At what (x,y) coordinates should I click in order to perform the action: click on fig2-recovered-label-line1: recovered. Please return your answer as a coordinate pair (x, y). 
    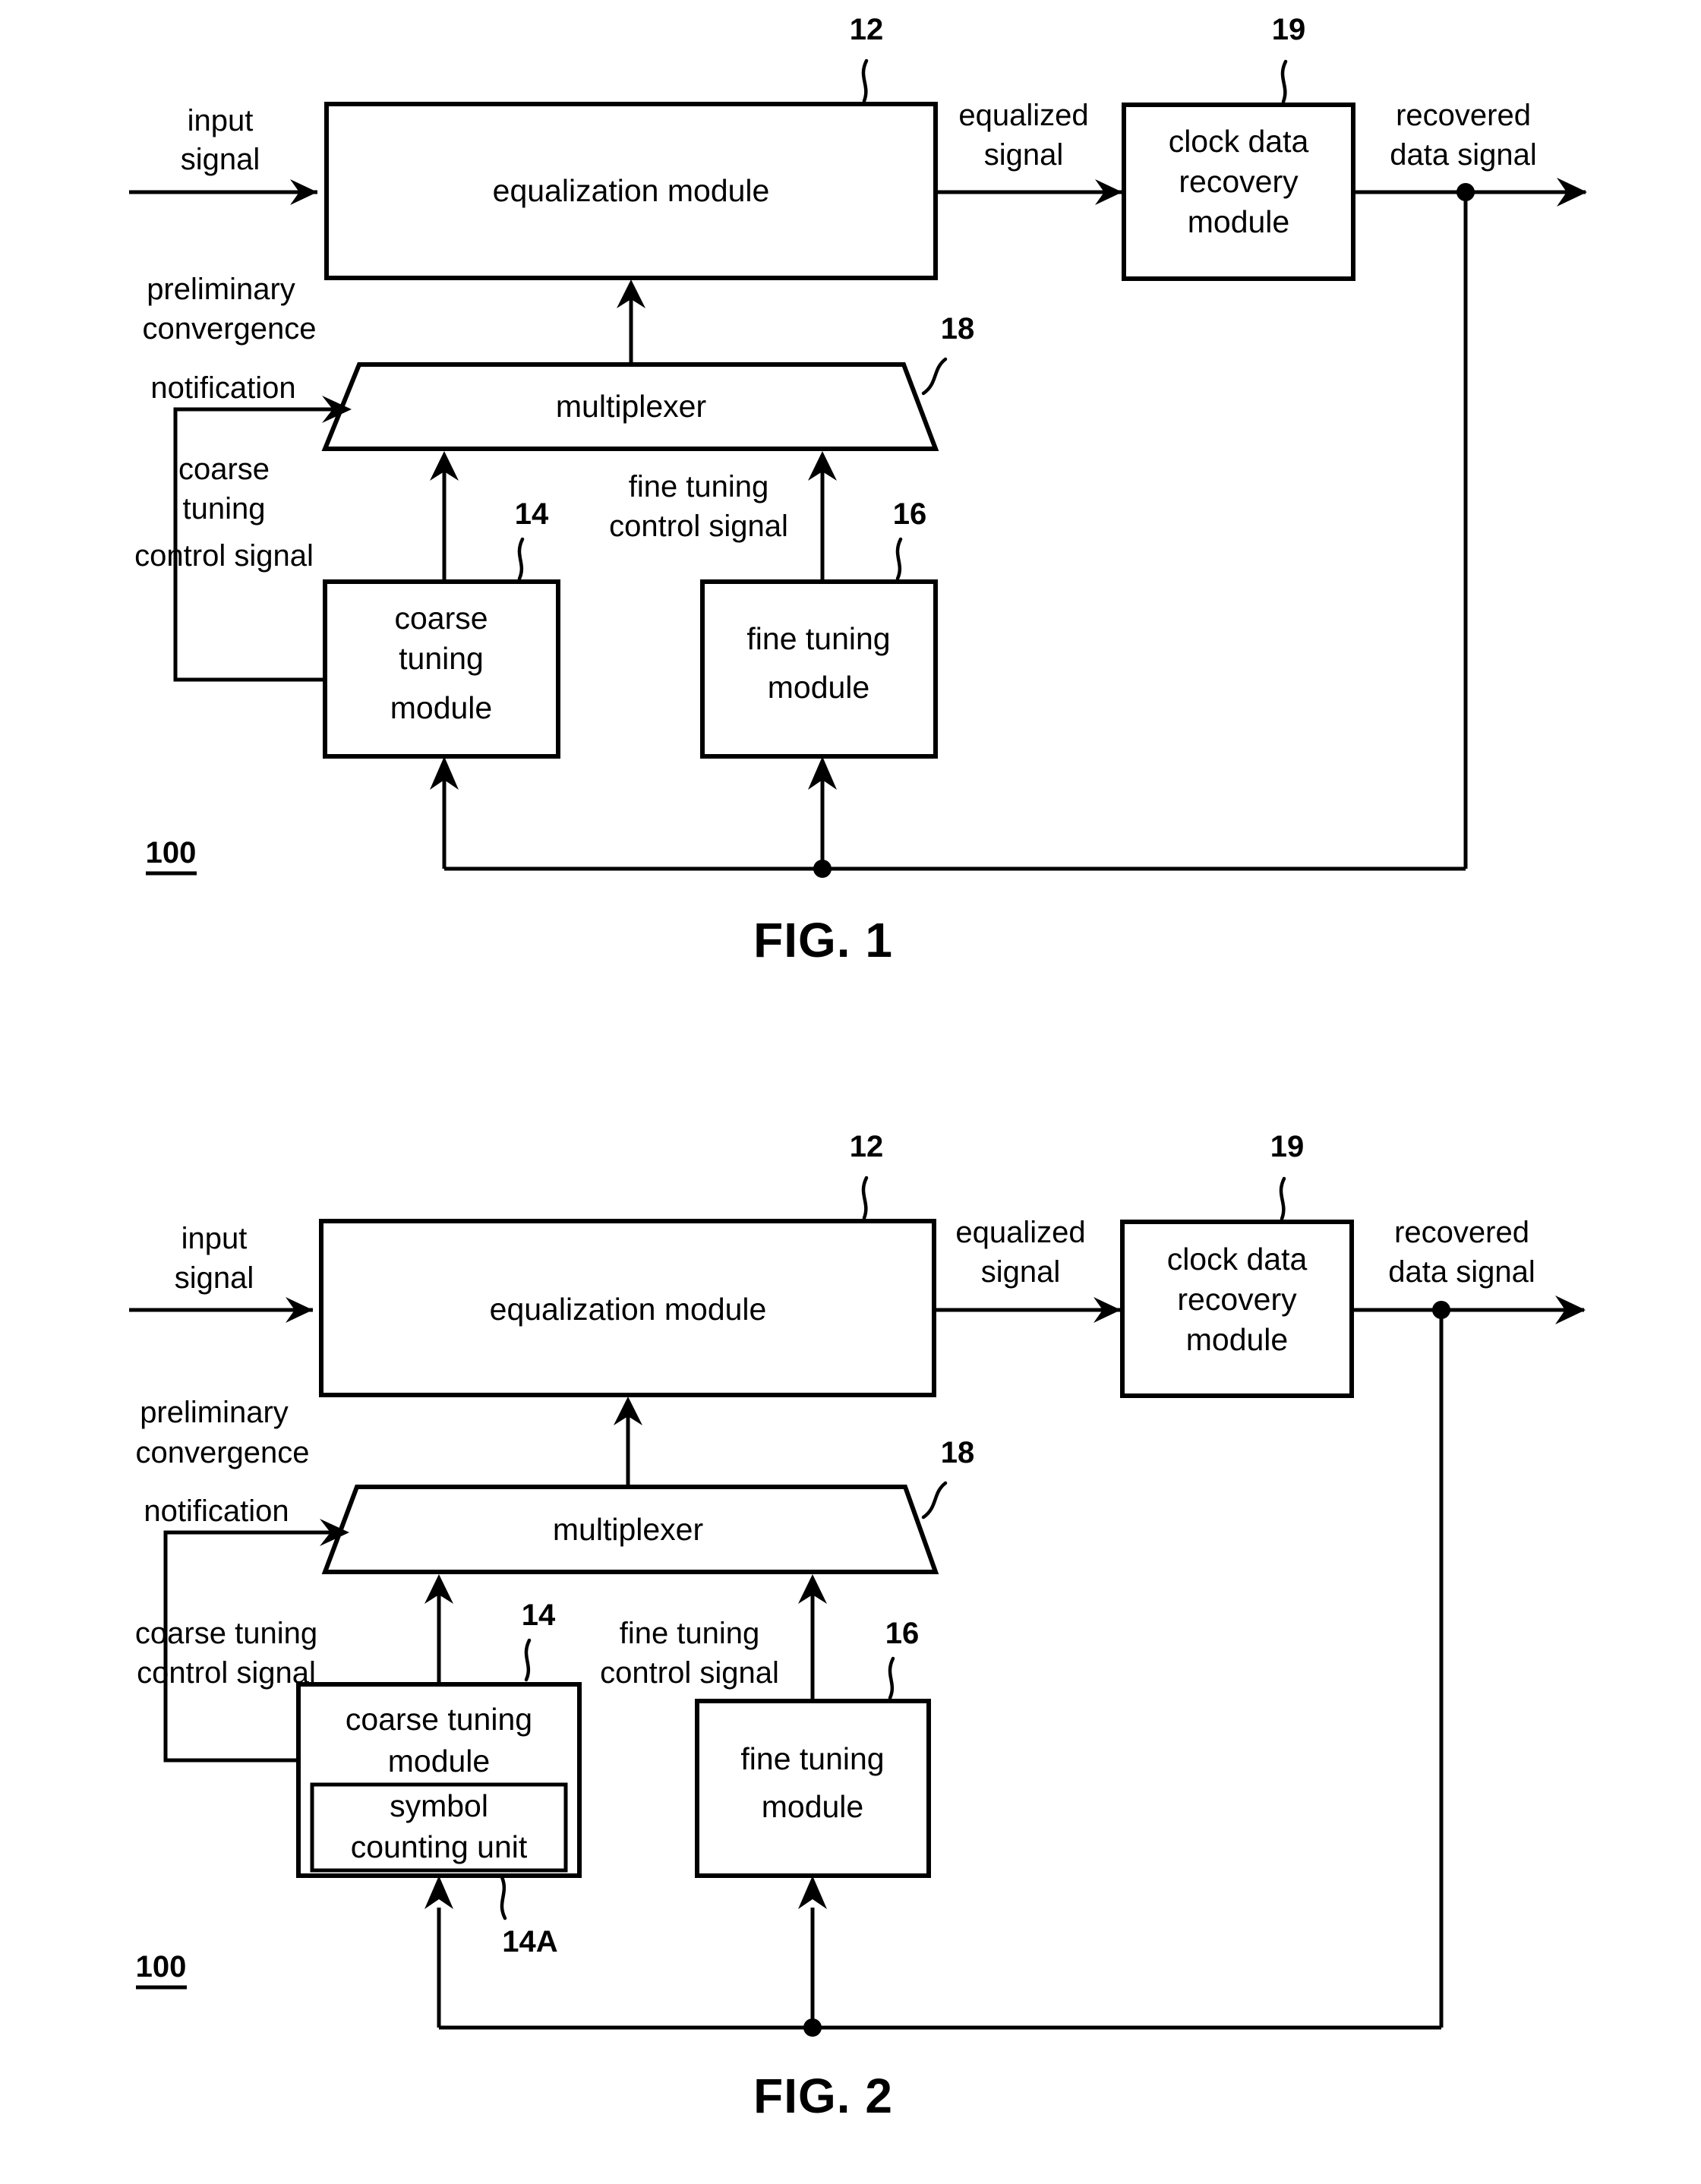
    Looking at the image, I should click on (1461, 1232).